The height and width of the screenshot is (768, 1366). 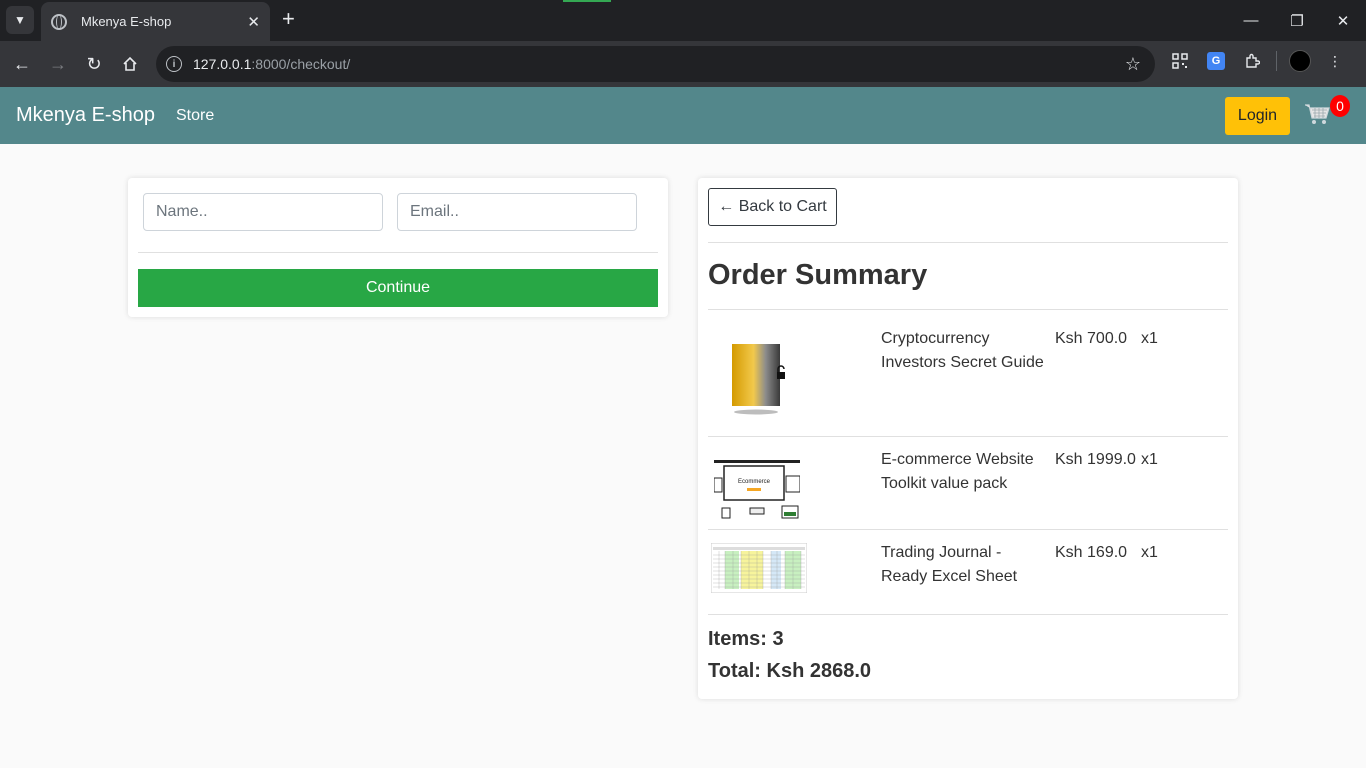 I want to click on address-bar: i 127.0.0.1:8000/checkout/ ☆, so click(x=655, y=64).